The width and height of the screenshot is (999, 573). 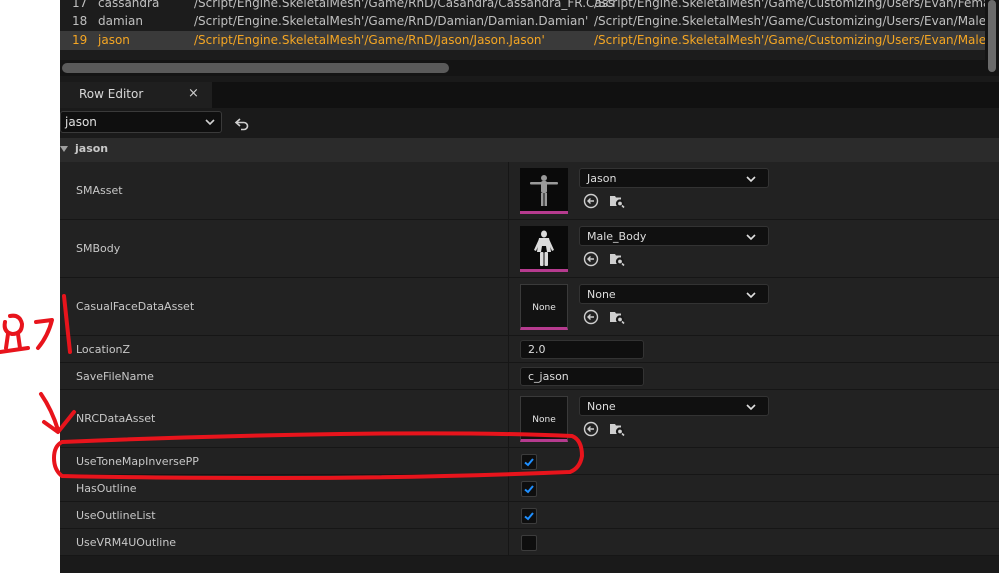 I want to click on tab-bar: Row Editor ×, so click(x=529, y=95).